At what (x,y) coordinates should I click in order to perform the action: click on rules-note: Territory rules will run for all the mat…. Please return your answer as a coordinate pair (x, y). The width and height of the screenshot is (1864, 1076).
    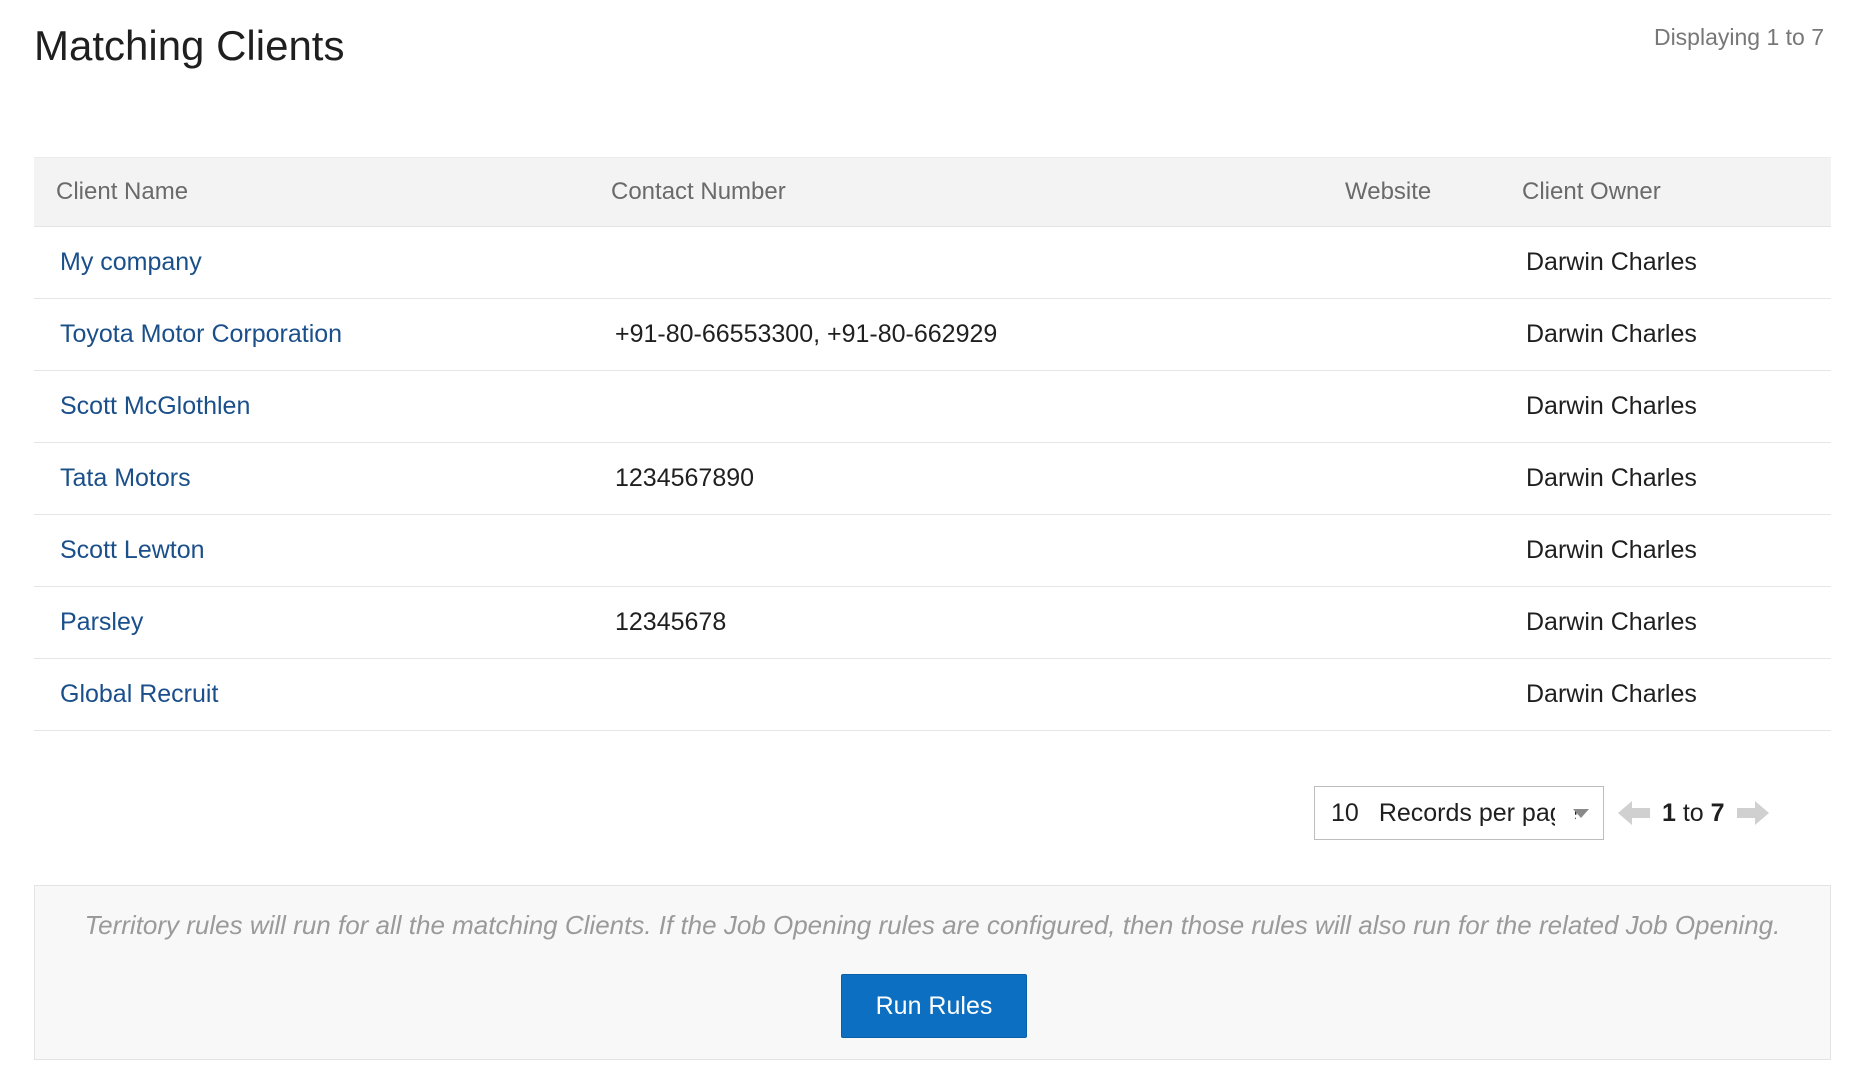
    Looking at the image, I should click on (932, 925).